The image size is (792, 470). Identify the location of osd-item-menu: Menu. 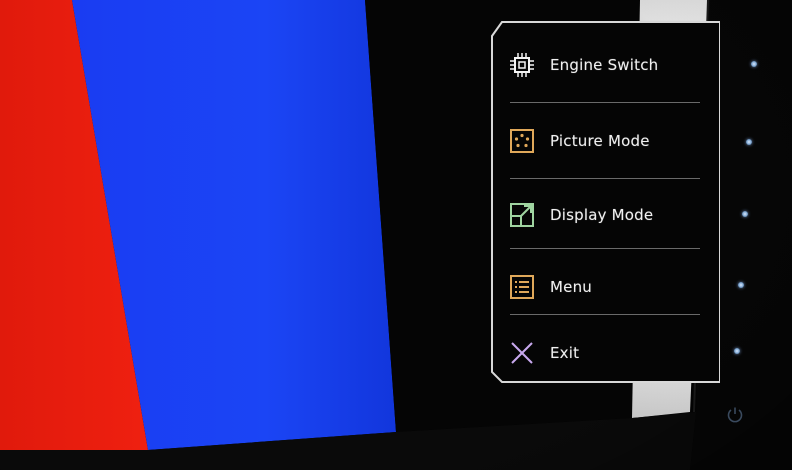
(608, 287).